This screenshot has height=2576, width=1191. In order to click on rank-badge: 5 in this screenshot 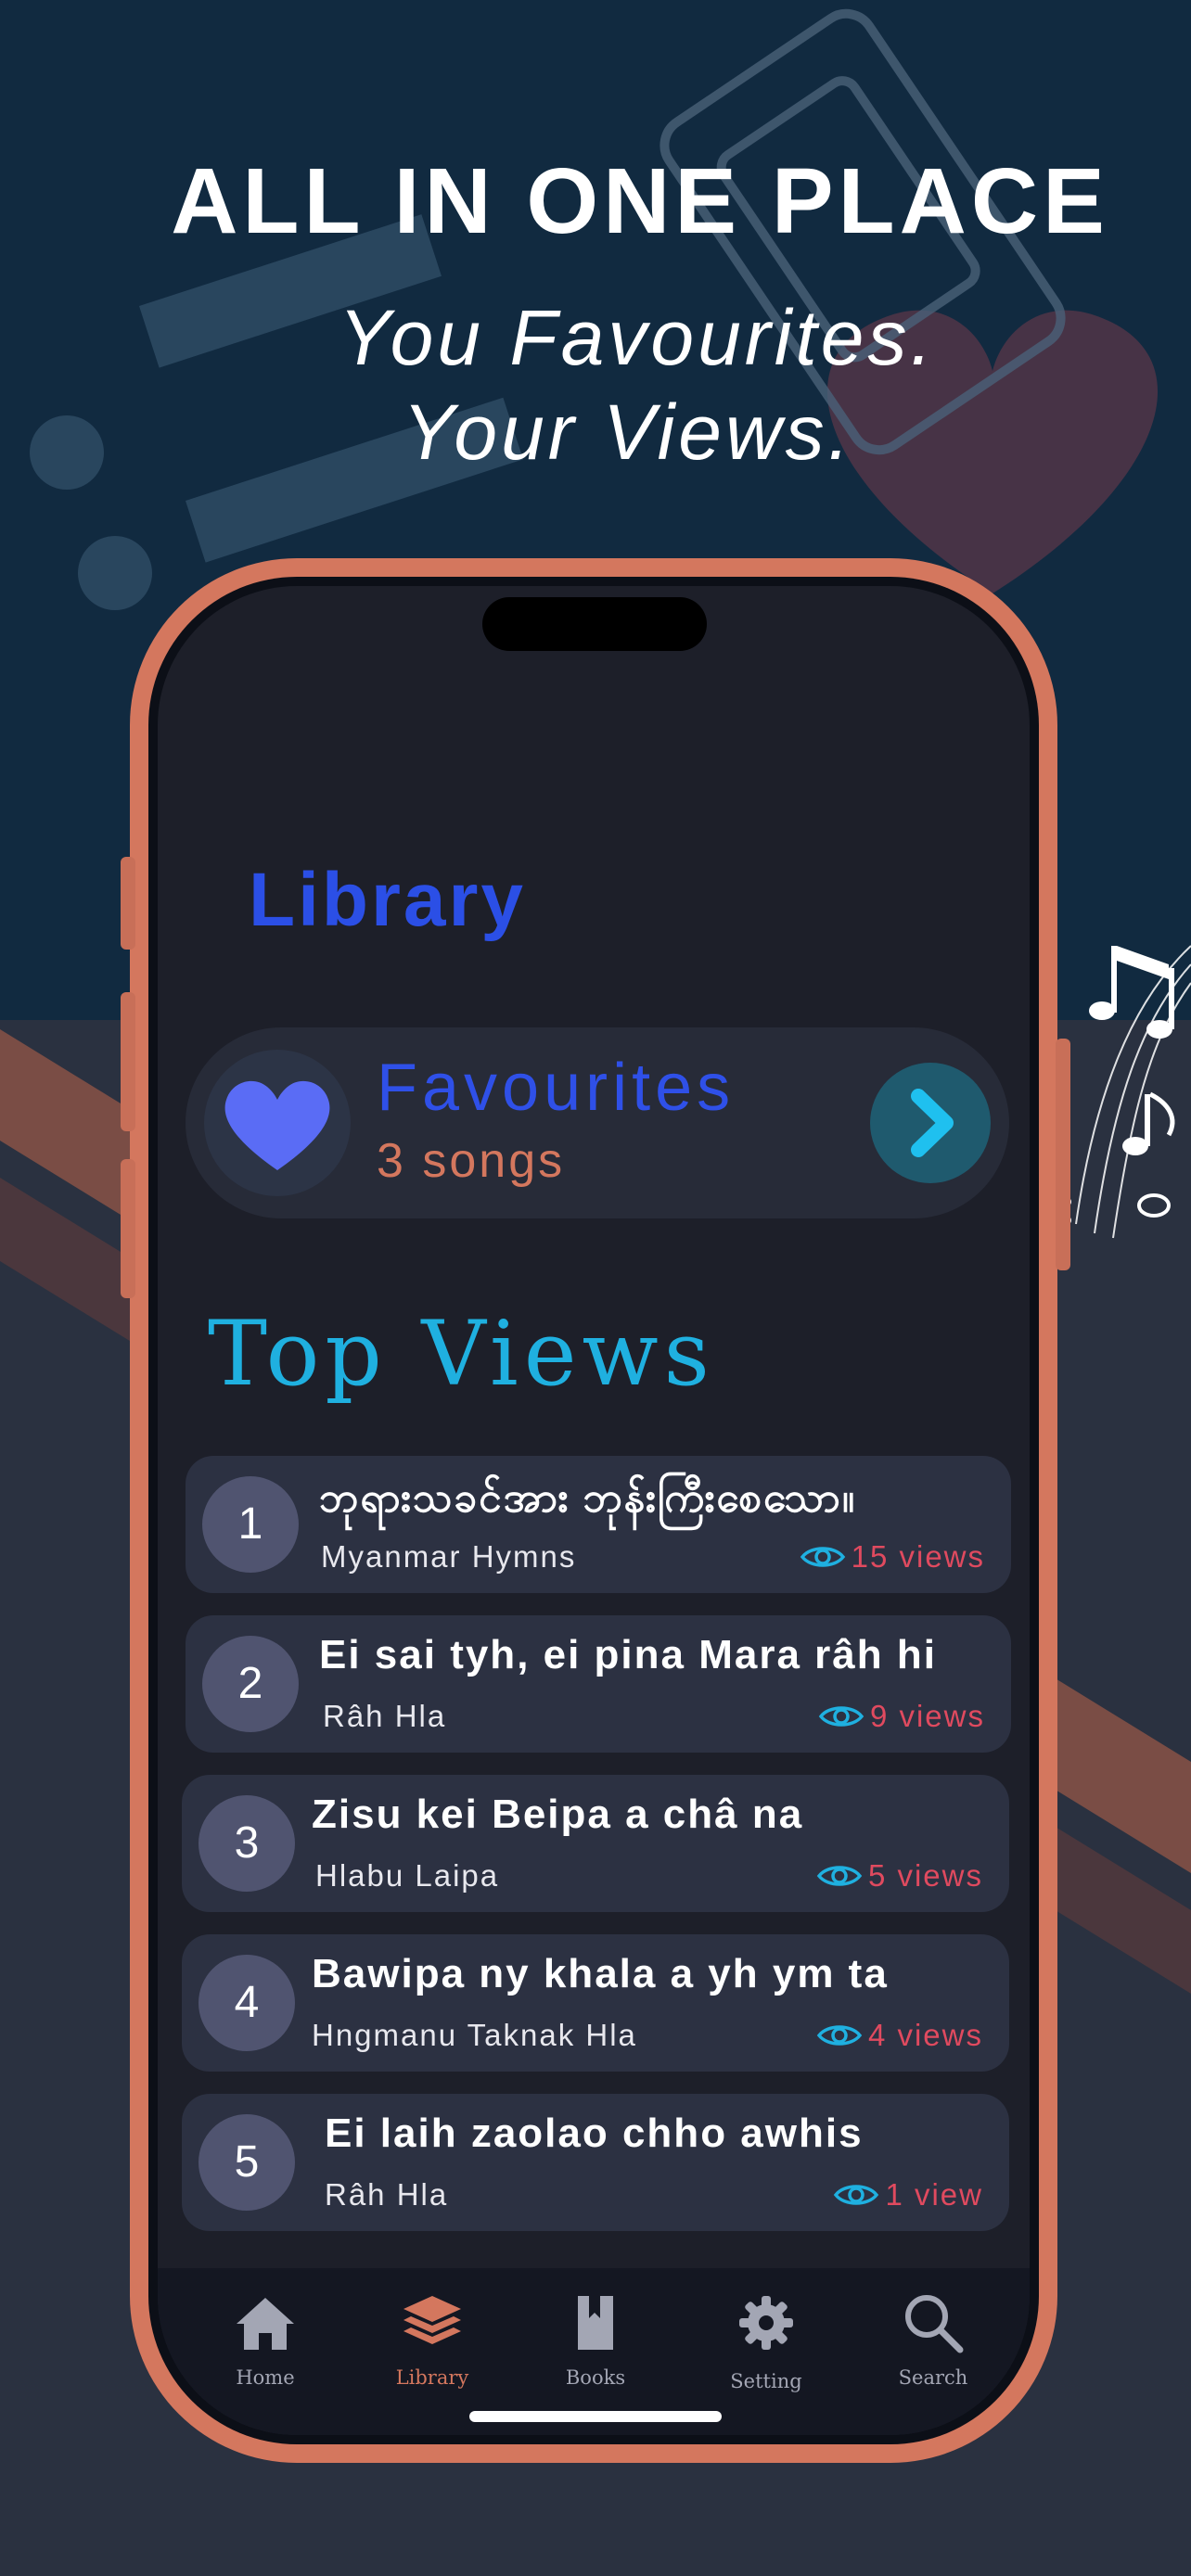, I will do `click(247, 2163)`.